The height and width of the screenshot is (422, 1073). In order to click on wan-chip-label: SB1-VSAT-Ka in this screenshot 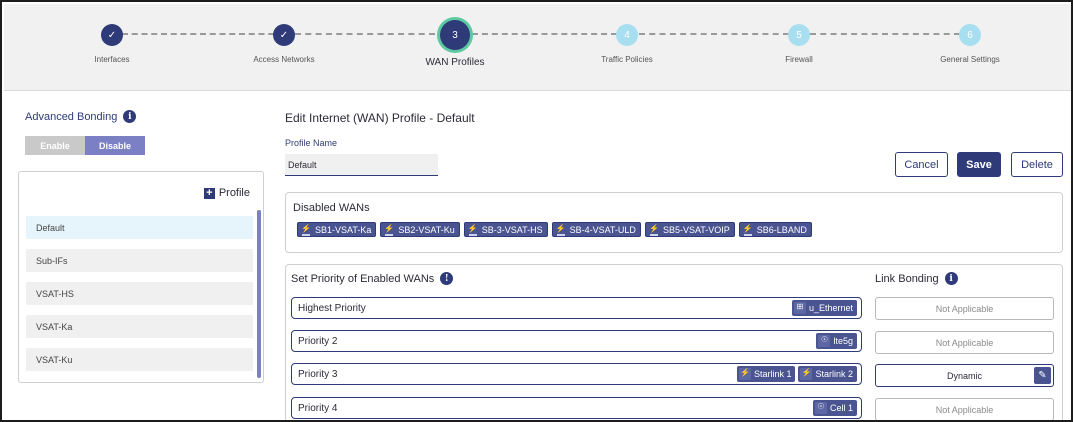, I will do `click(343, 229)`.